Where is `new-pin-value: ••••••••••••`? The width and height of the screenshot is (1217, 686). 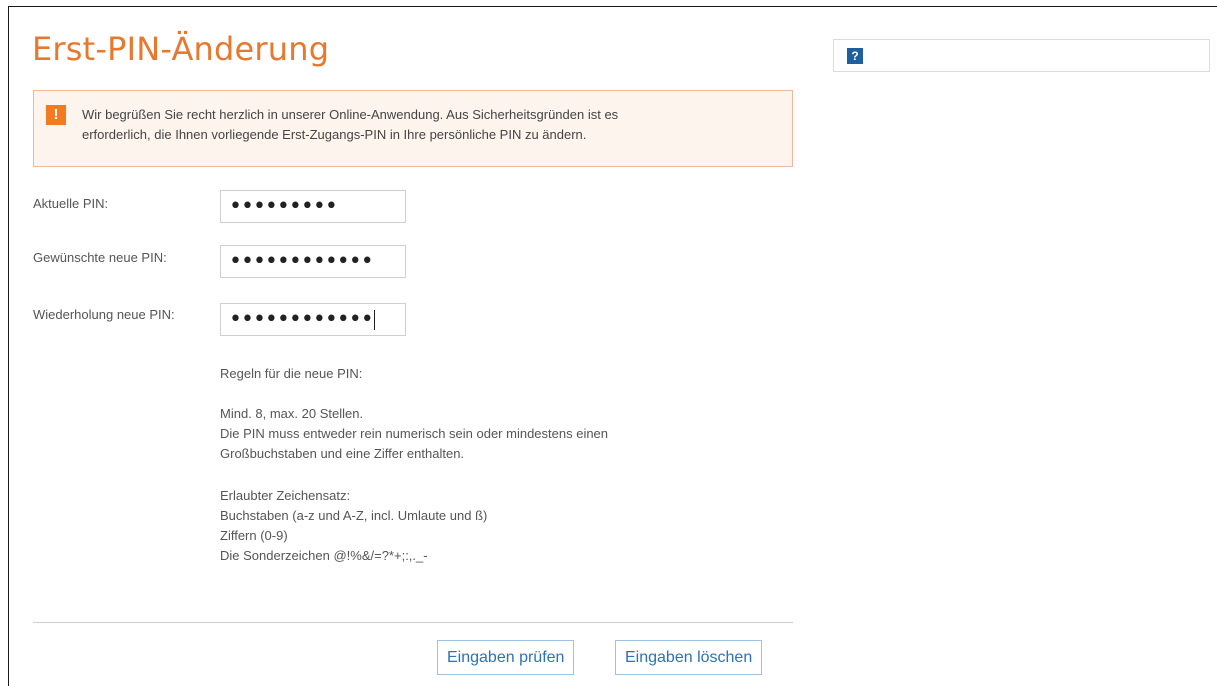
new-pin-value: •••••••••••• is located at coordinates (301, 261).